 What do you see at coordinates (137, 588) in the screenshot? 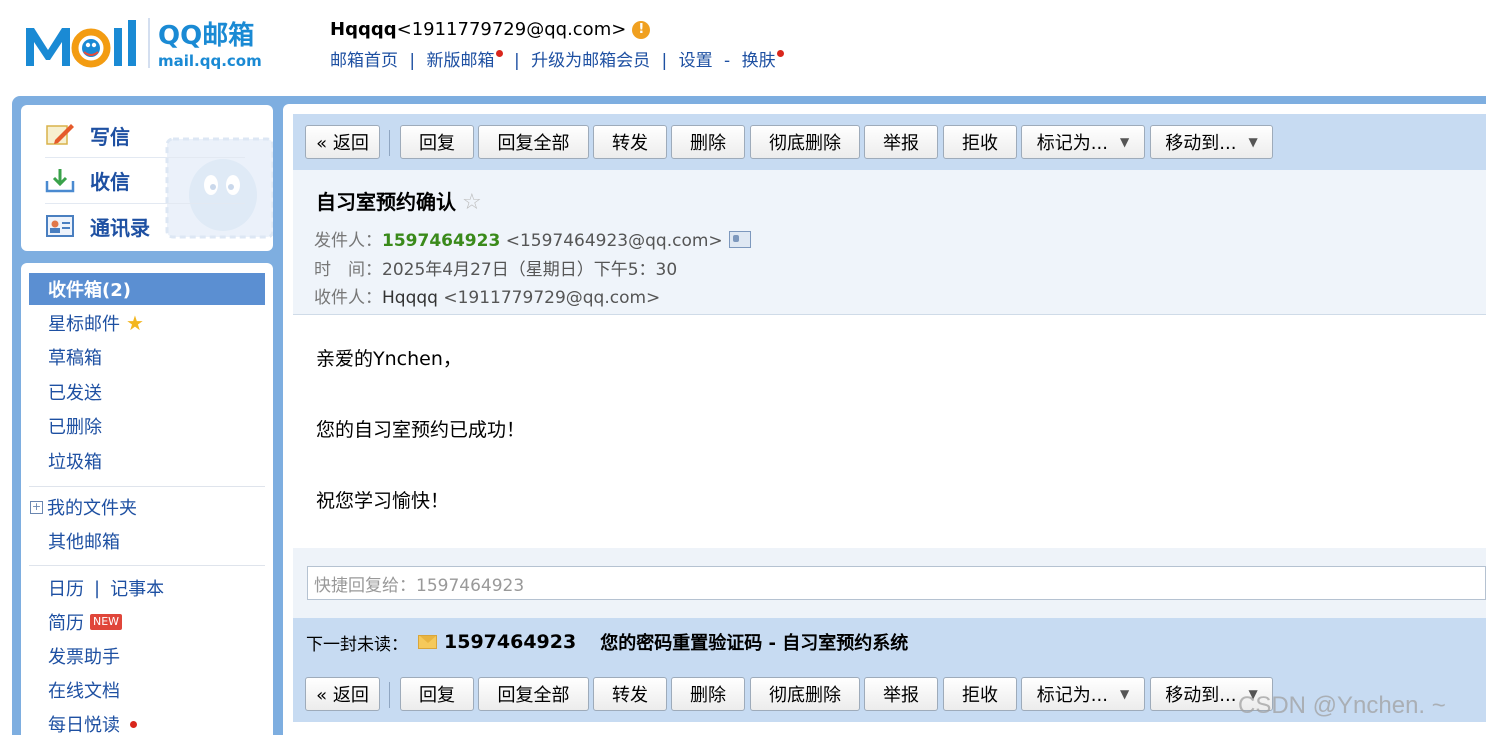
I see `notes-link: 记事本` at bounding box center [137, 588].